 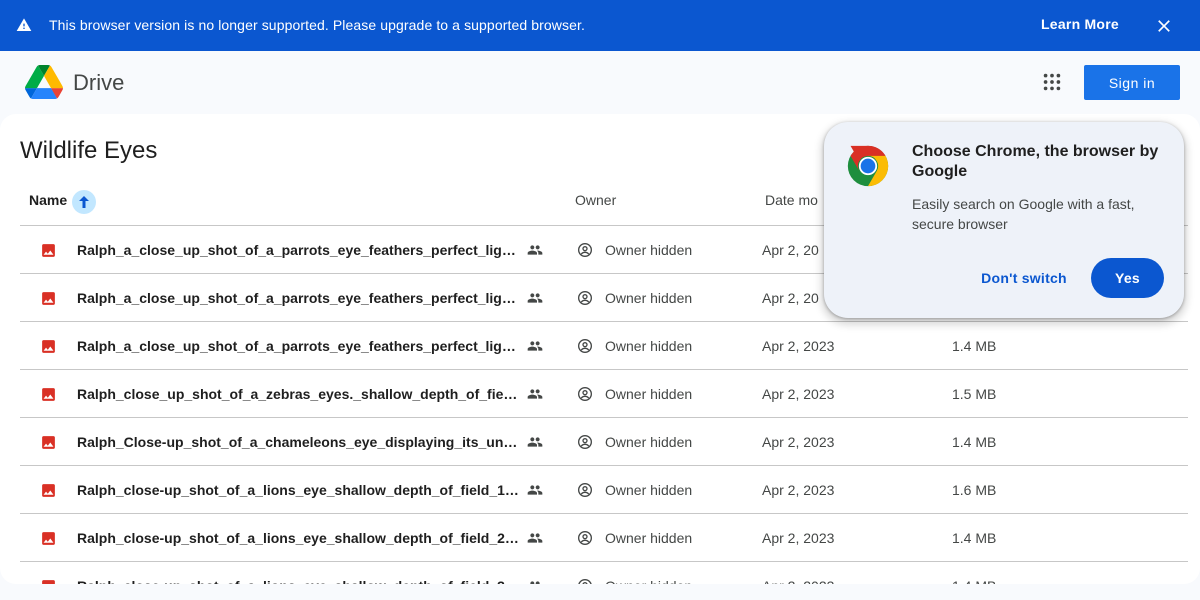 What do you see at coordinates (595, 200) in the screenshot?
I see `column-header-owner: Owner` at bounding box center [595, 200].